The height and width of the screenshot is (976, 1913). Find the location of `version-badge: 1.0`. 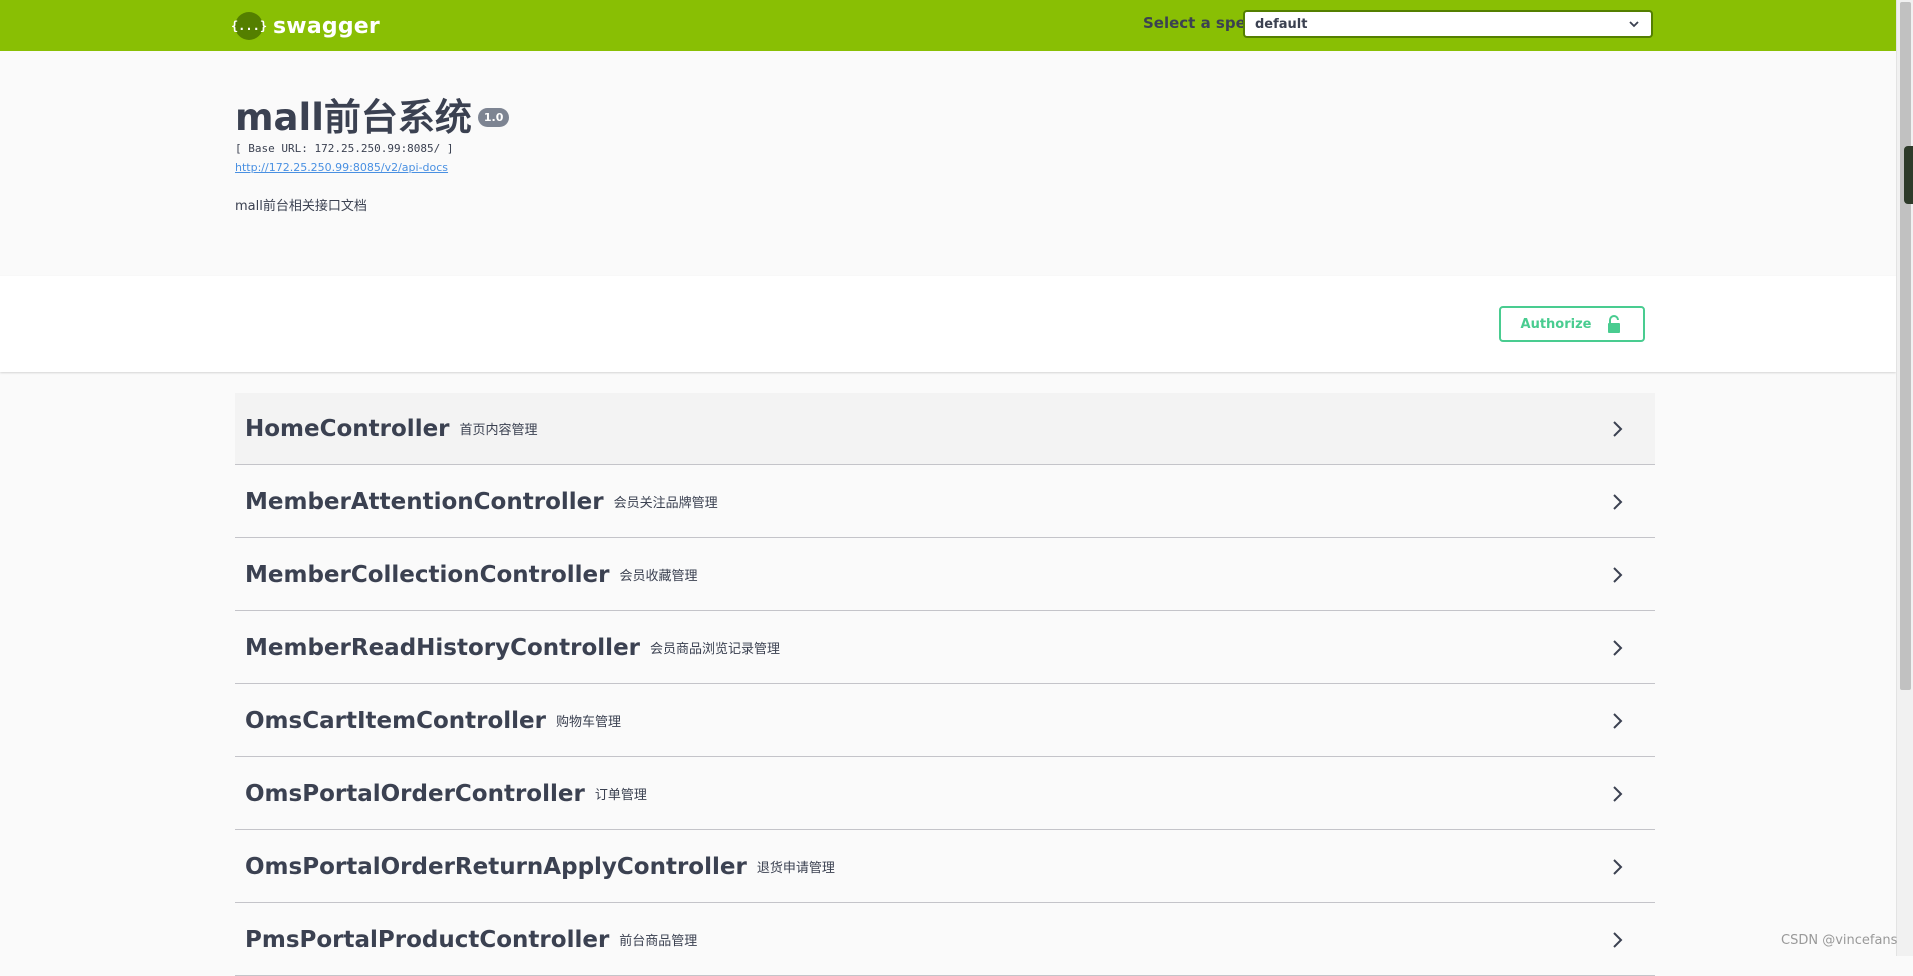

version-badge: 1.0 is located at coordinates (493, 117).